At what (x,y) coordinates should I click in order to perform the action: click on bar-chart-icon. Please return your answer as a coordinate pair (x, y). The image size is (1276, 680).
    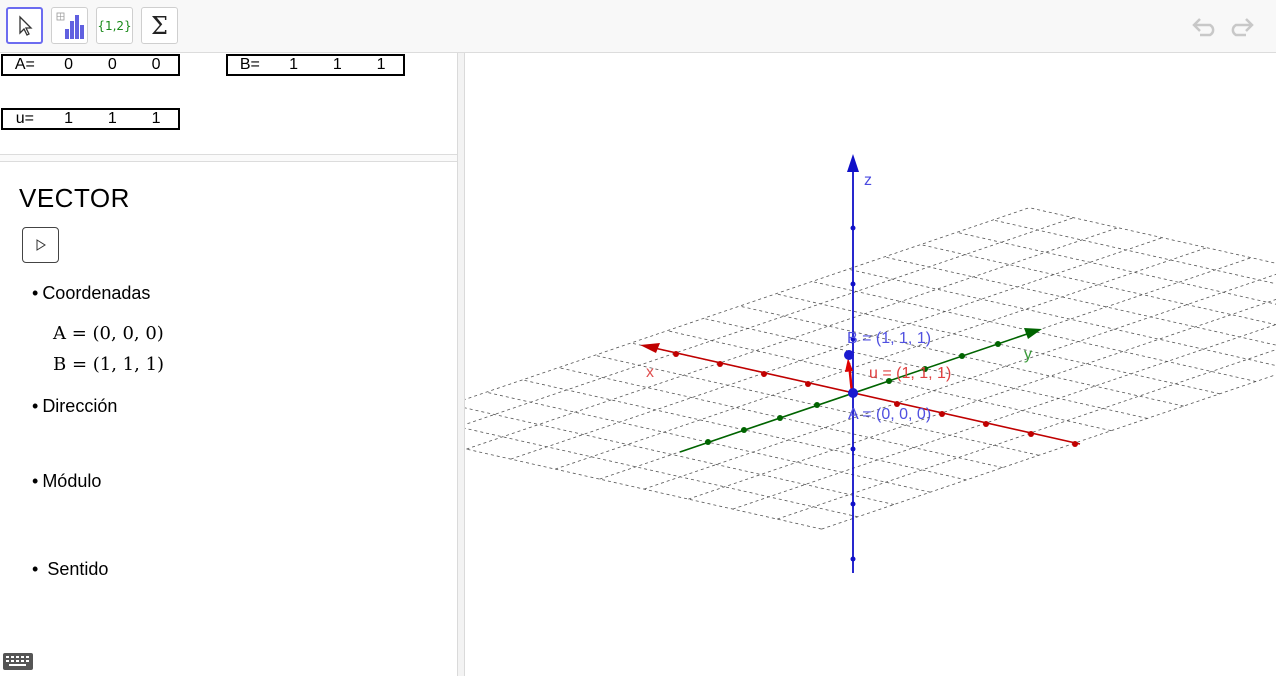
    Looking at the image, I should click on (70, 25).